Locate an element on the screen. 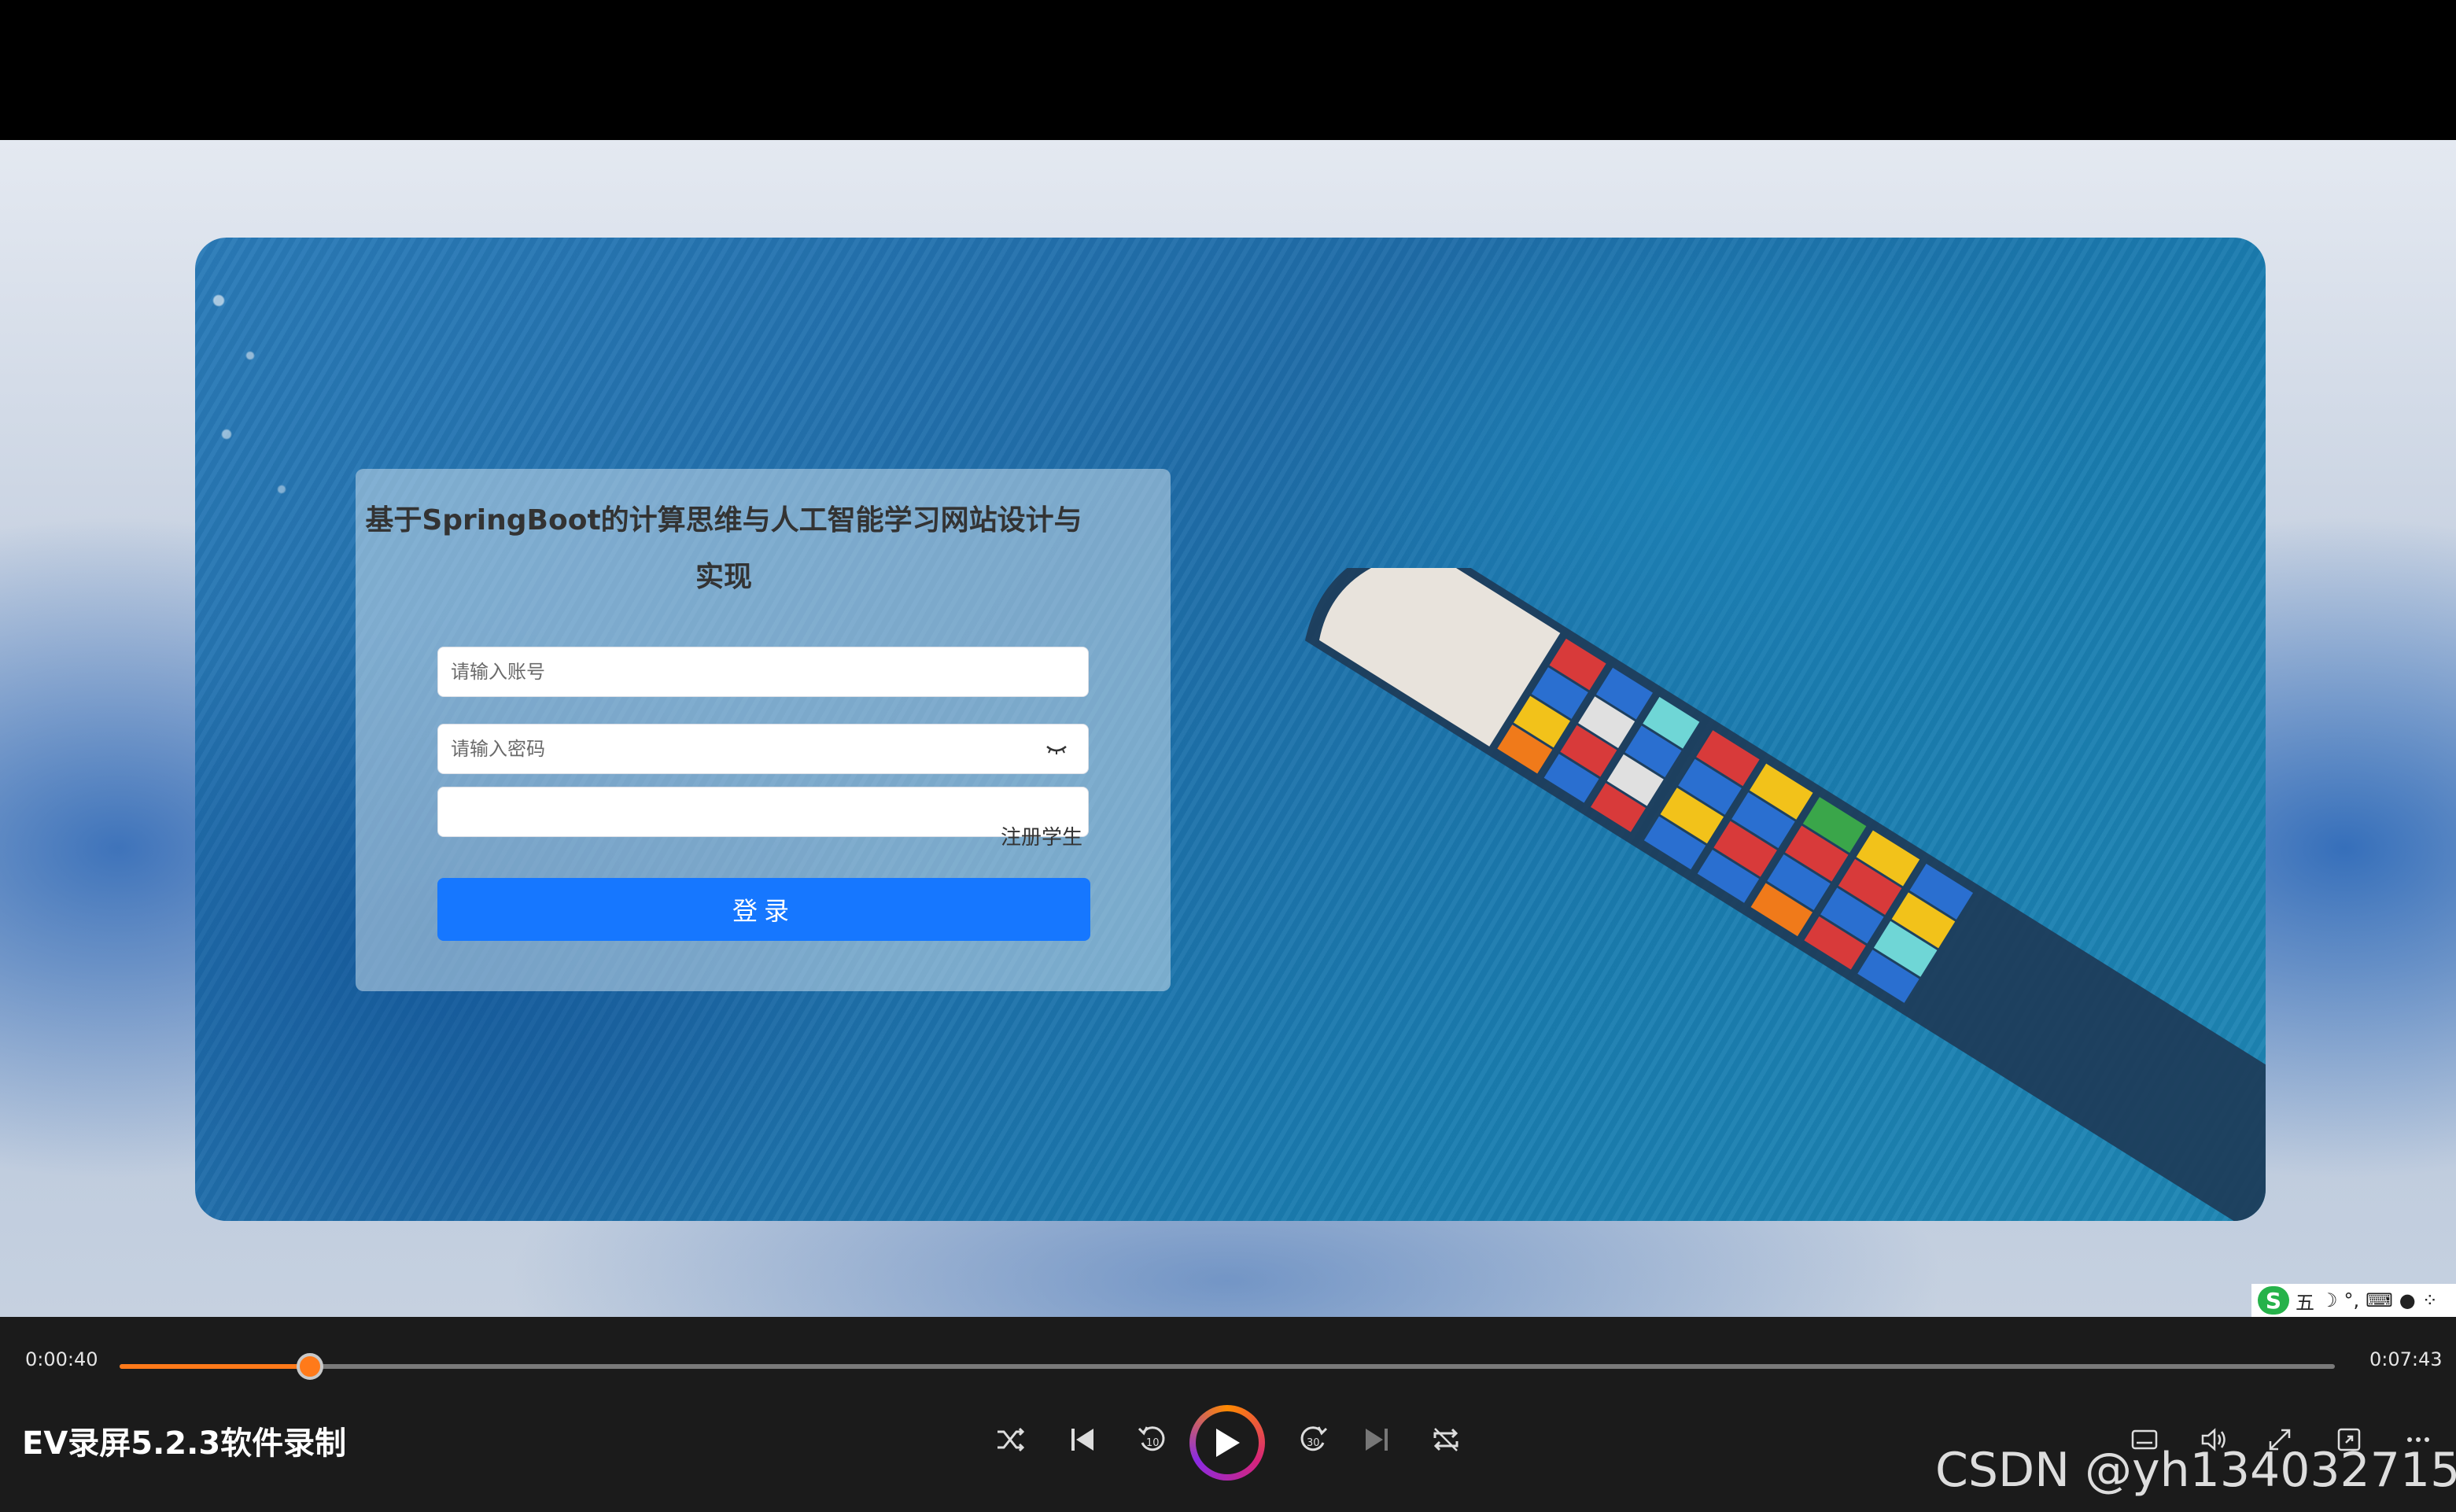 The width and height of the screenshot is (2456, 1512). ime-toolbar: S 五 ☽ °, ⌨ ● ⁘ is located at coordinates (2353, 1300).